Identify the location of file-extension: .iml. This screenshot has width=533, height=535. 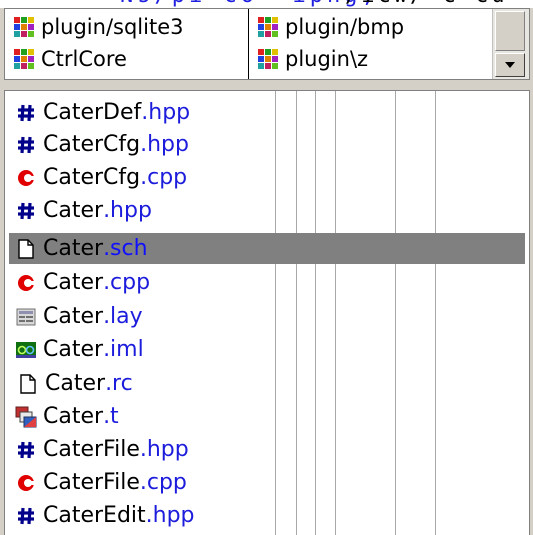
(123, 349).